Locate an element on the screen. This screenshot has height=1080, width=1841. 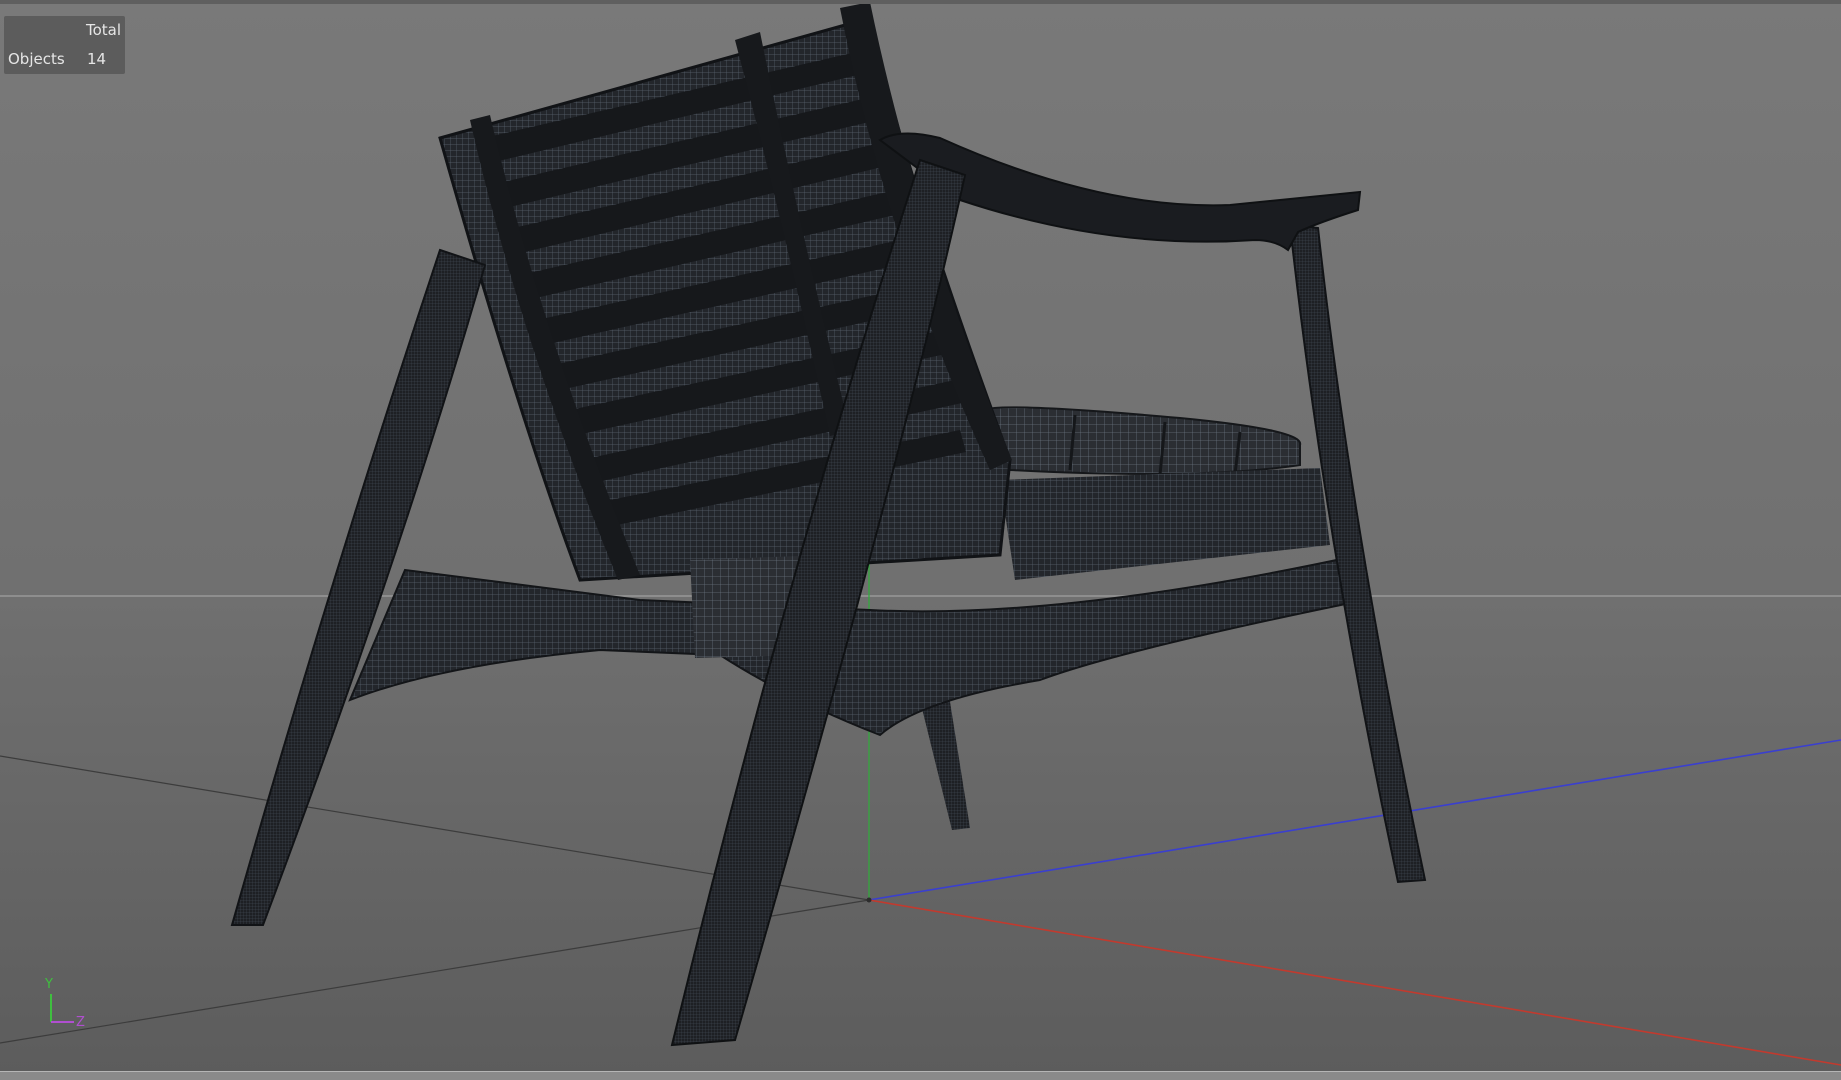
gizmo-z-label: Z is located at coordinates (80, 1022).